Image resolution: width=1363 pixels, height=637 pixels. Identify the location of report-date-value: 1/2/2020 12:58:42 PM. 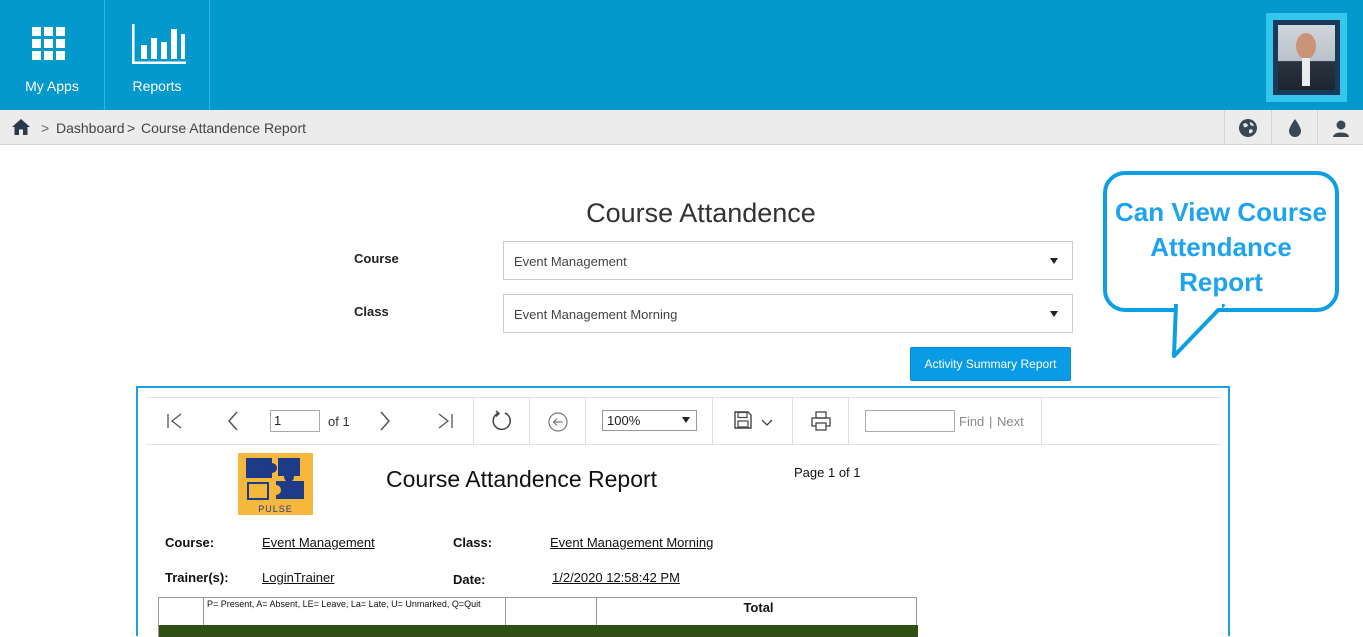
(616, 577).